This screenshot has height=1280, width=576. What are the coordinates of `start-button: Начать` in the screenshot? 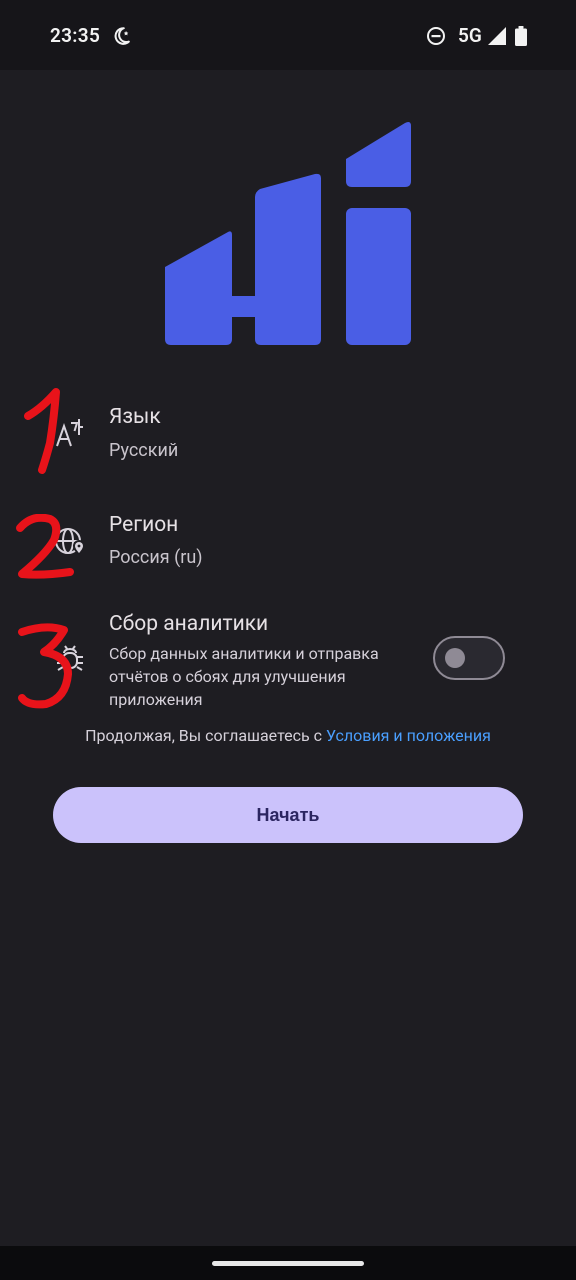 It's located at (288, 815).